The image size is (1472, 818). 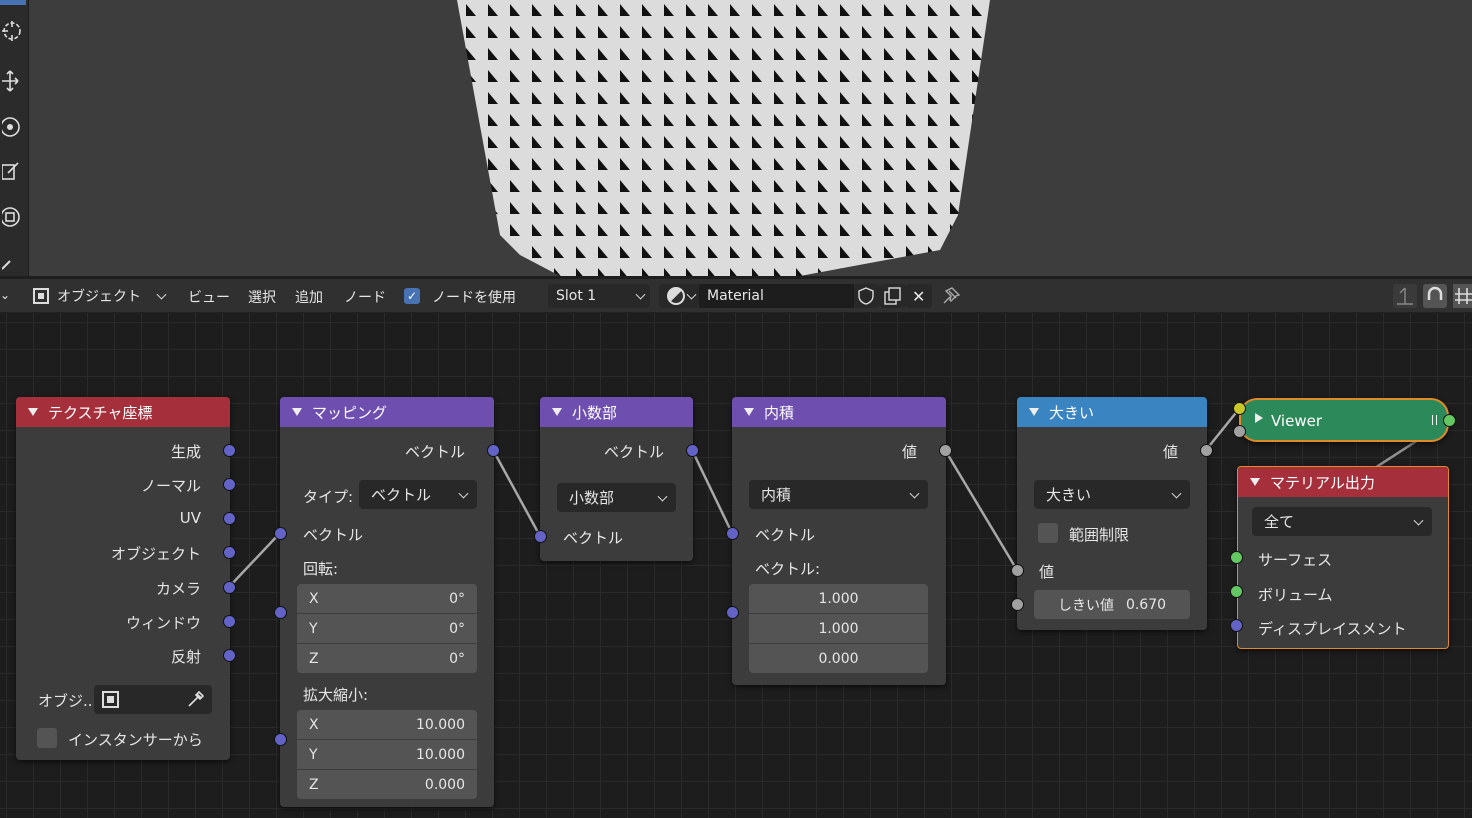 I want to click on socket-fraction-in, so click(x=540, y=536).